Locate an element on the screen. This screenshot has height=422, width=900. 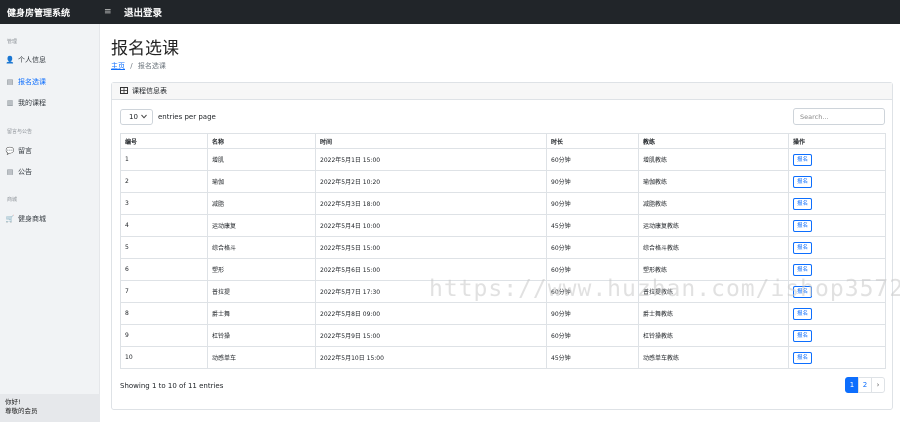
cell-coach: 综合格斗教练 is located at coordinates (713, 247).